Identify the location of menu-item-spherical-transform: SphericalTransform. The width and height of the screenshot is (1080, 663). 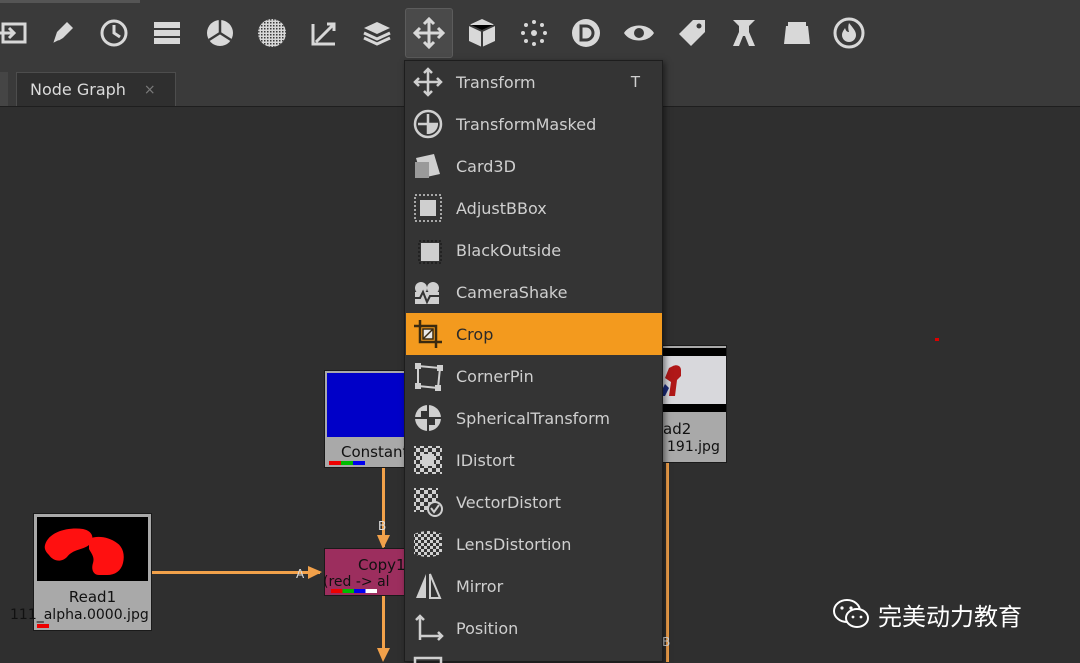
(534, 418).